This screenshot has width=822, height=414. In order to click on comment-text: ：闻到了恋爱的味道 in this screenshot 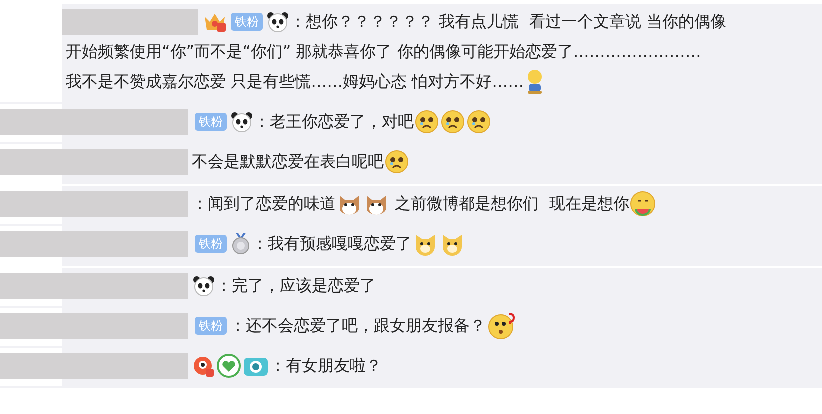, I will do `click(264, 204)`.